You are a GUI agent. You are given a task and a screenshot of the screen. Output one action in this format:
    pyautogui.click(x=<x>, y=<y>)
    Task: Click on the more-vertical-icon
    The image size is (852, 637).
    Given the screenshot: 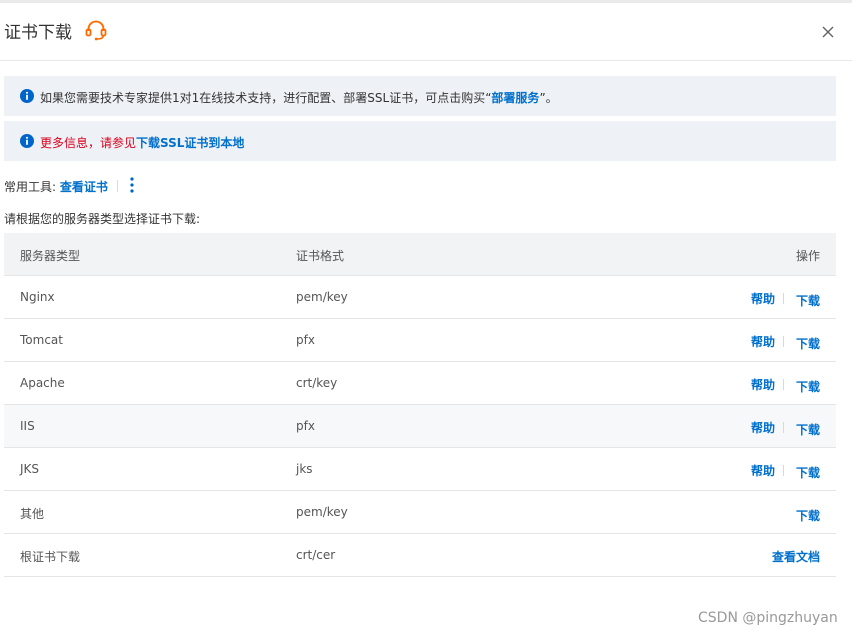 What is the action you would take?
    pyautogui.click(x=132, y=185)
    